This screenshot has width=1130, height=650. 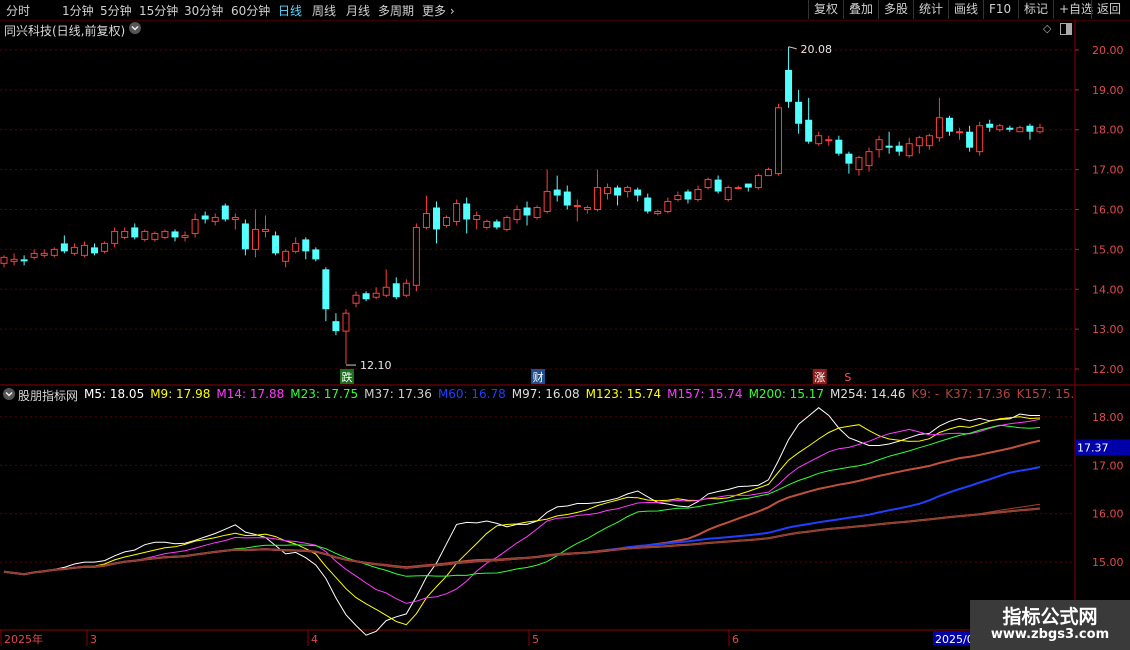 I want to click on watermark: 指标公式网 www.zbgs3.com, so click(x=1050, y=625).